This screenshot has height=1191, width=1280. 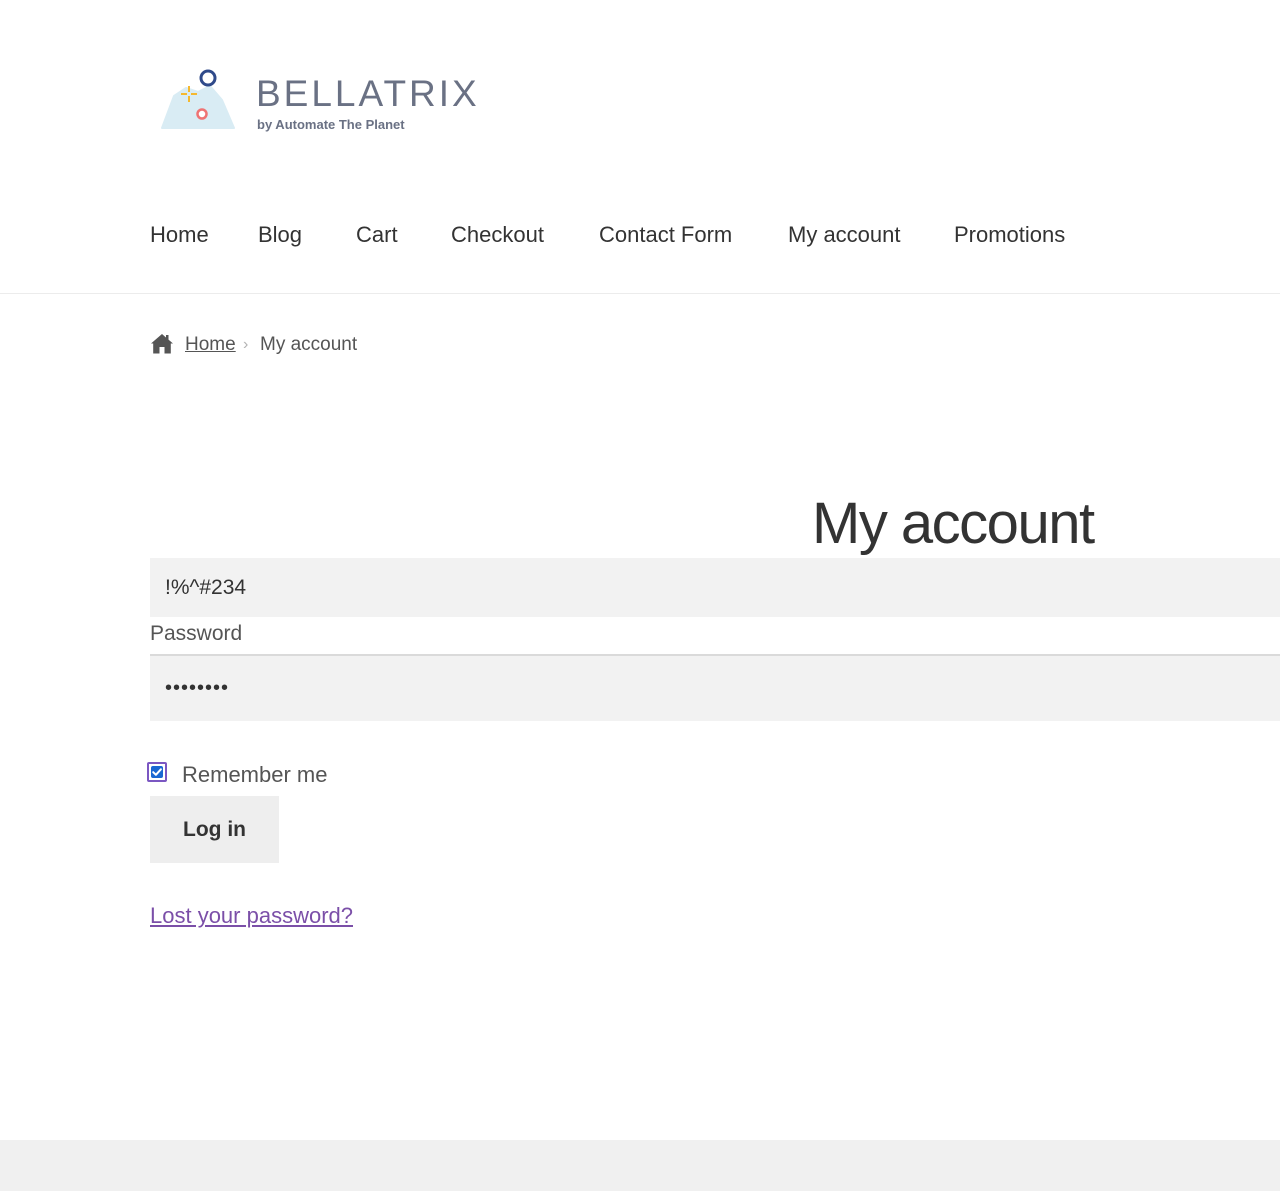 I want to click on nav-item-checkout: Checkout, so click(x=497, y=235).